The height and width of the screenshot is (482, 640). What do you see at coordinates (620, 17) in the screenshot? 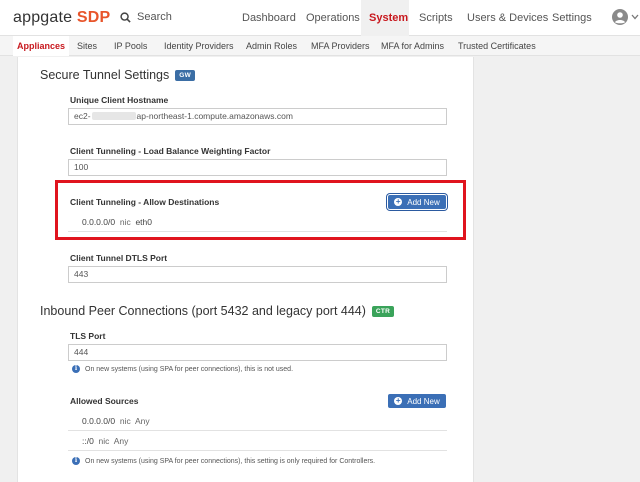
I see `avatar-icon` at bounding box center [620, 17].